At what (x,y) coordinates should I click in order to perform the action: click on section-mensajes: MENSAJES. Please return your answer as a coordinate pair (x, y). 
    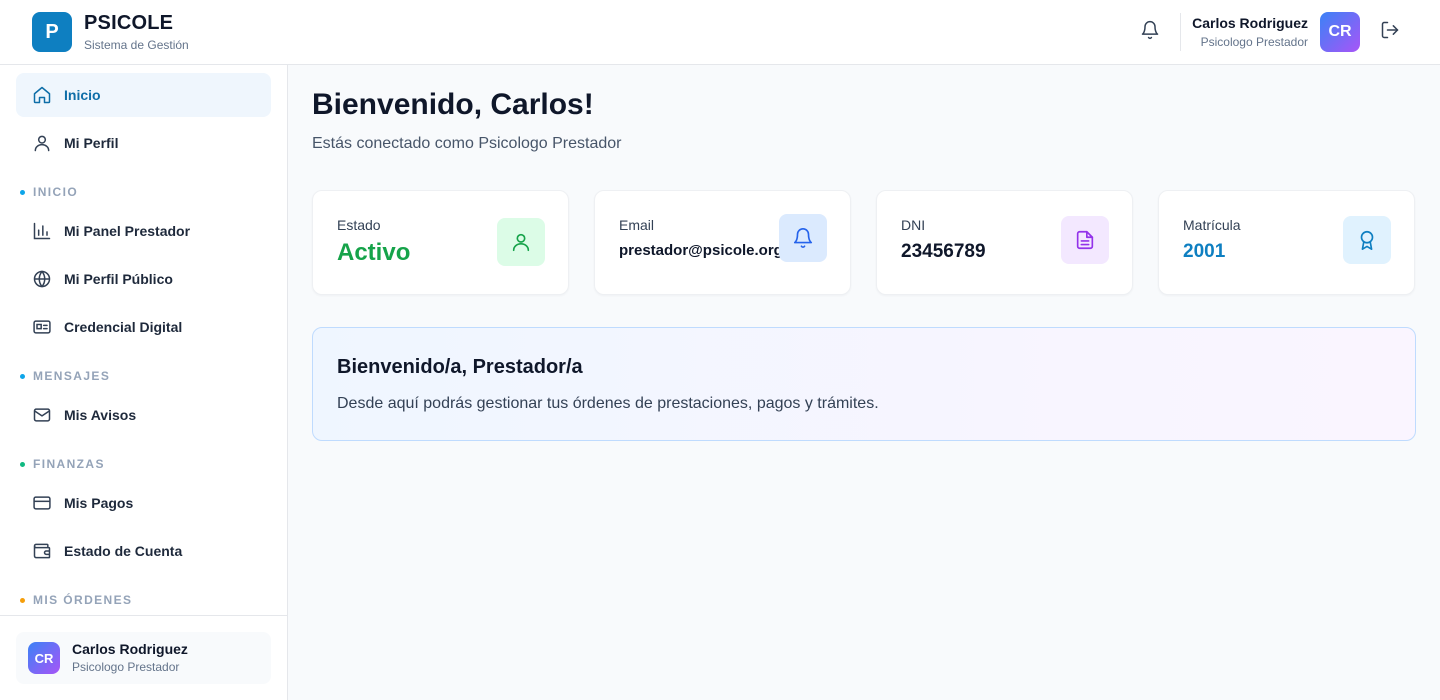
    Looking at the image, I should click on (65, 376).